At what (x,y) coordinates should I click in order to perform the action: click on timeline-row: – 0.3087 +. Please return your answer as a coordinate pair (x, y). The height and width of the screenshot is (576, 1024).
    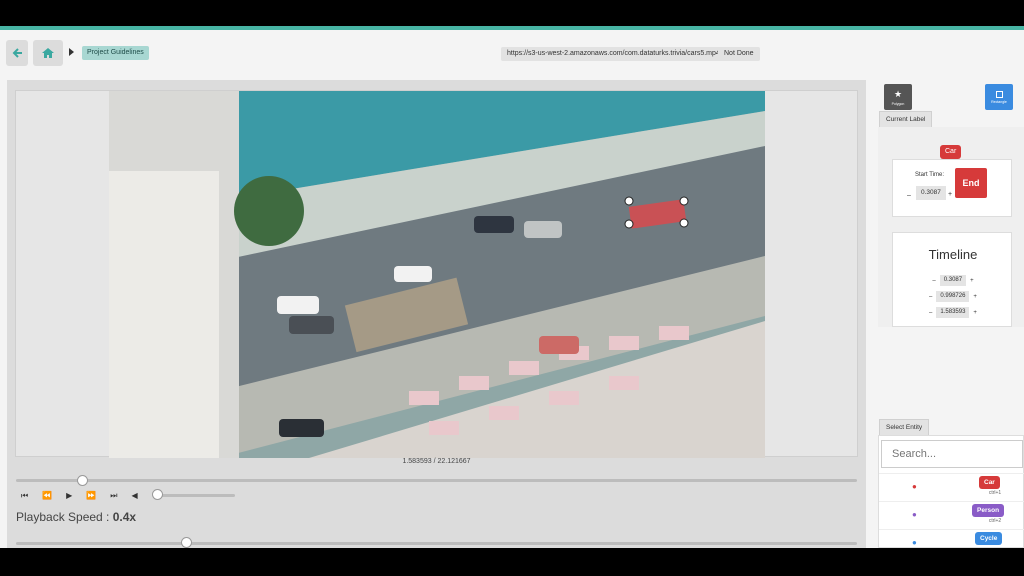
    Looking at the image, I should click on (953, 280).